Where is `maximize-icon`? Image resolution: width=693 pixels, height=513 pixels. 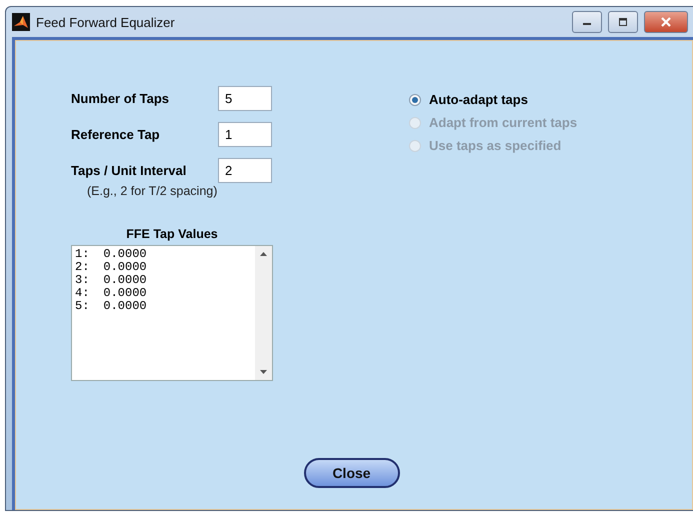 maximize-icon is located at coordinates (623, 22).